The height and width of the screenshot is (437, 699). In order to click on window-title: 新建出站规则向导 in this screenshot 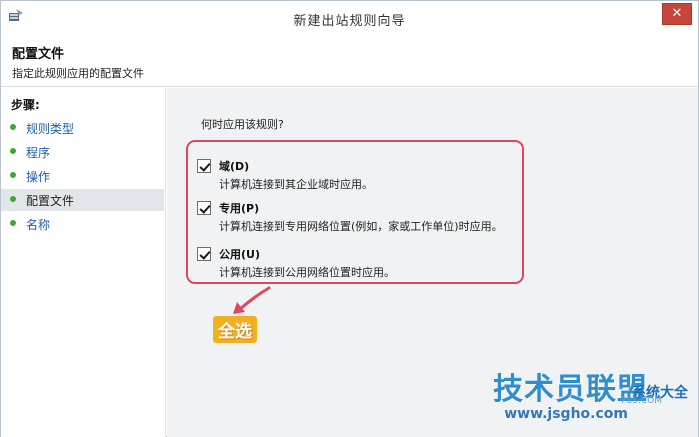, I will do `click(349, 21)`.